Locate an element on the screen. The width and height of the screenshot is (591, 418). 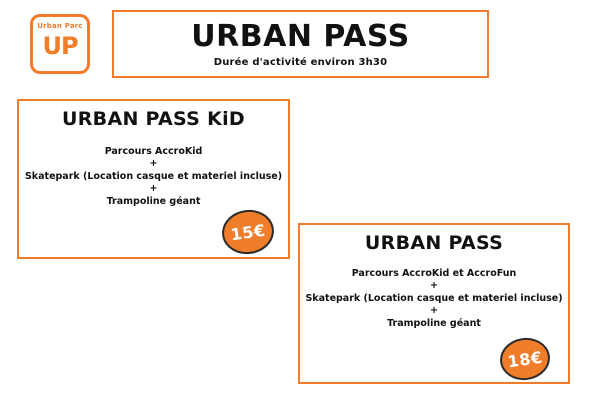
card-title: URBAN PASS KiD is located at coordinates (153, 119).